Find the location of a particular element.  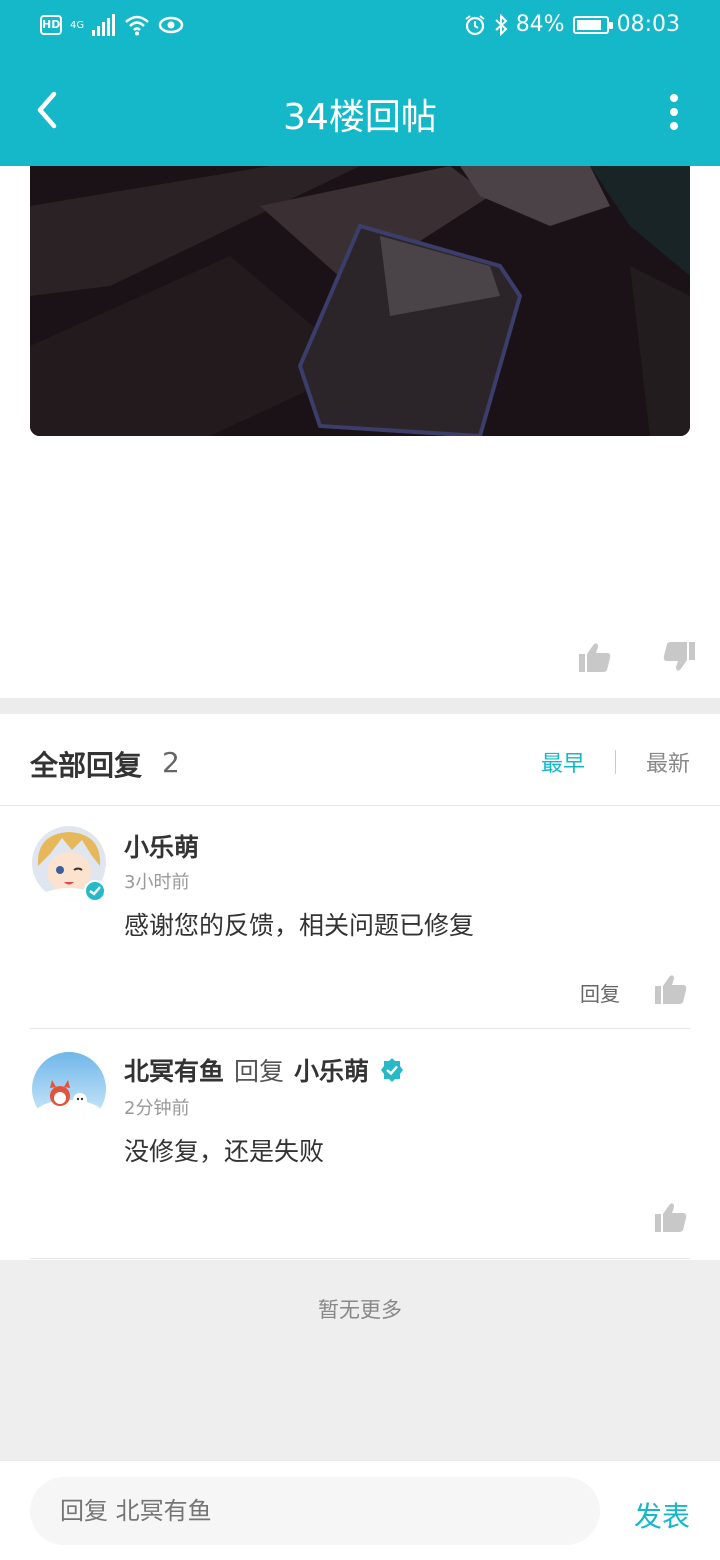

replies-count: 2 is located at coordinates (171, 762).